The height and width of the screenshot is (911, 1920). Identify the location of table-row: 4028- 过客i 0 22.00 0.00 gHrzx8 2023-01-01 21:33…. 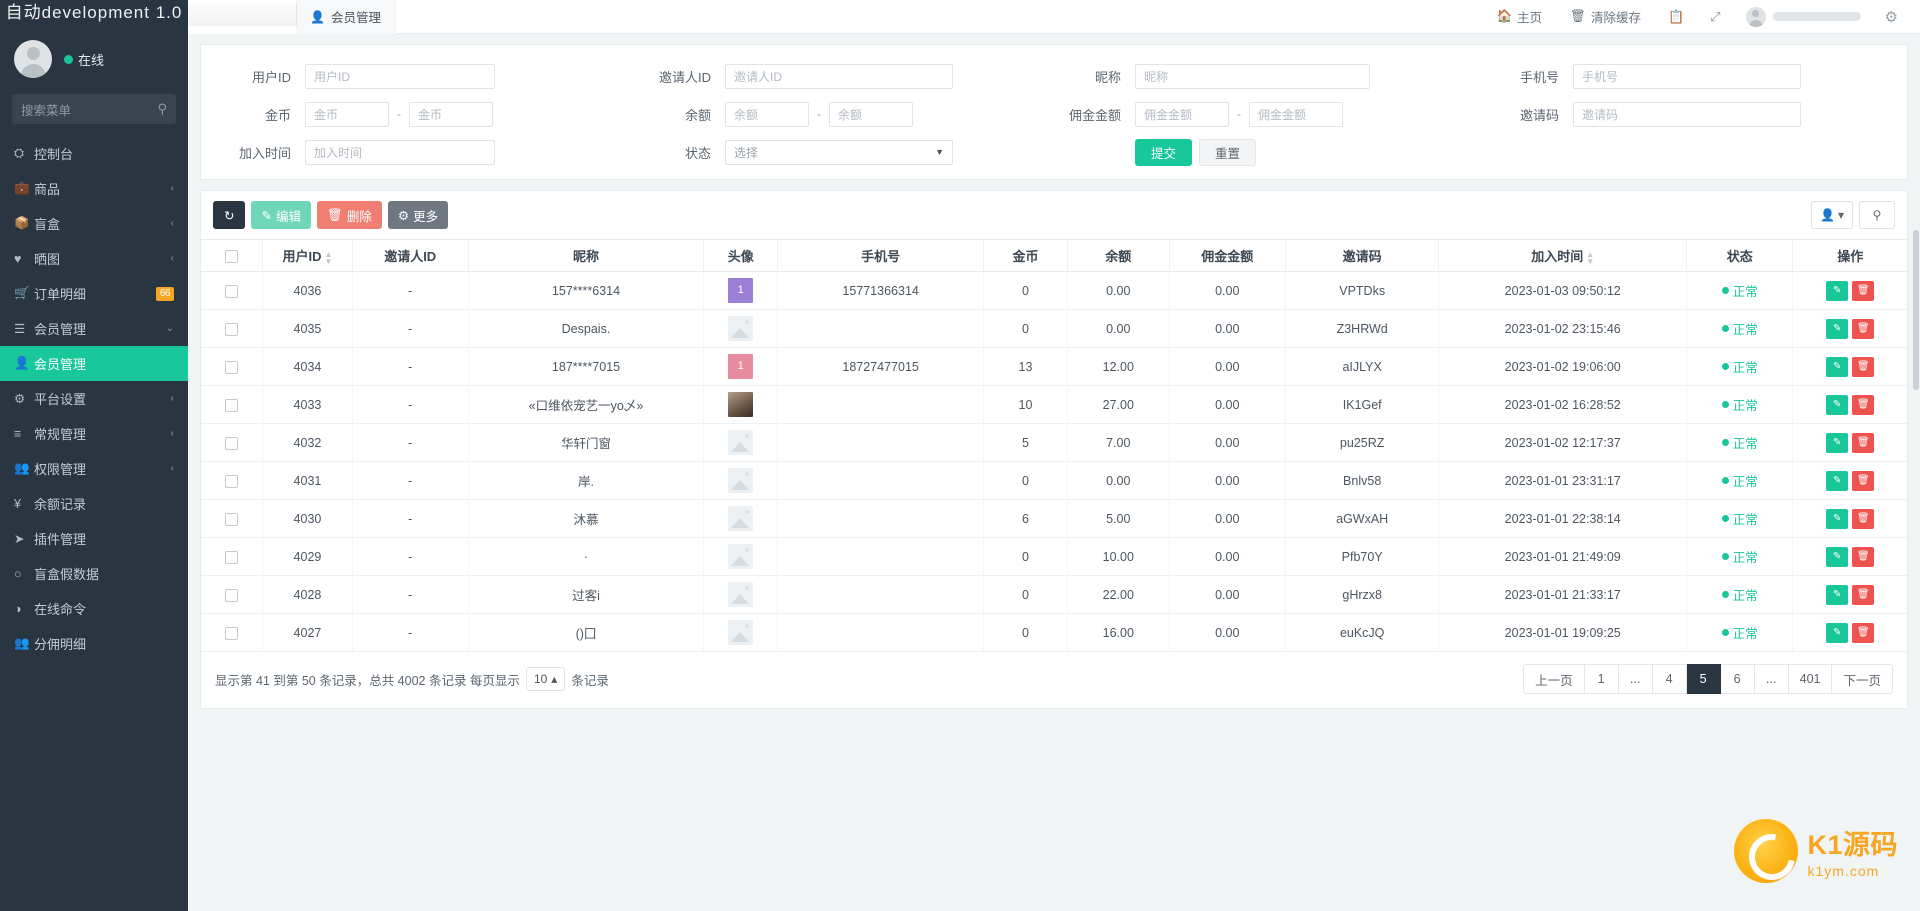
(1054, 594).